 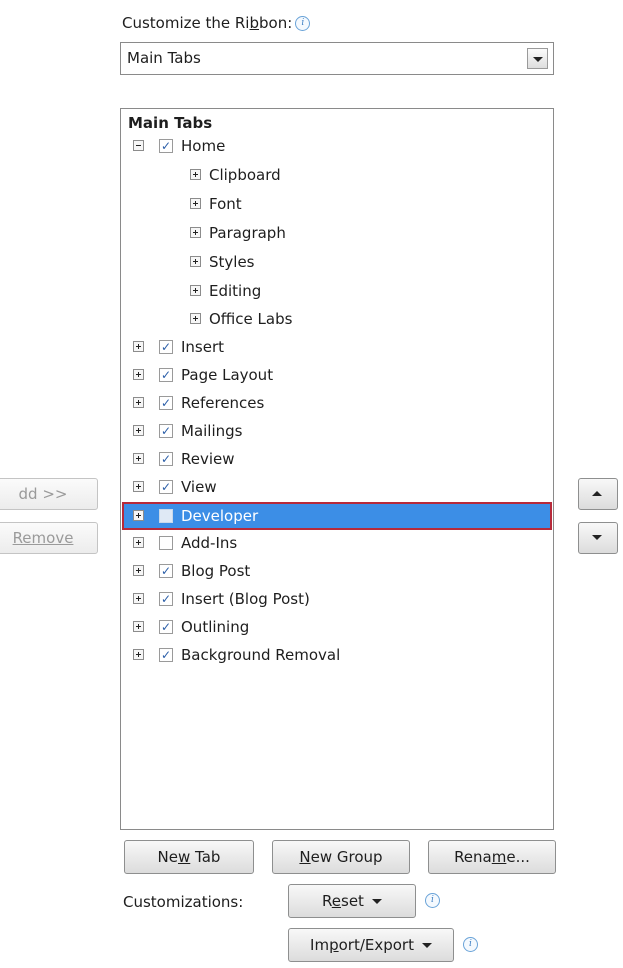 I want to click on customizations-label: Customizations:, so click(x=183, y=902).